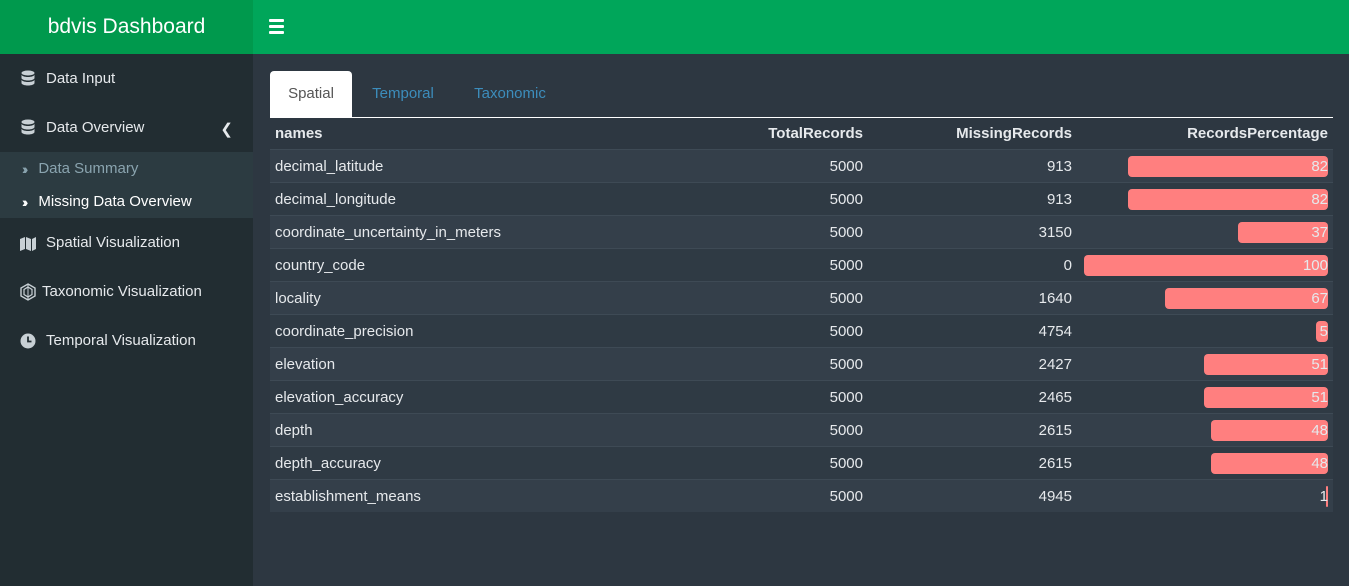 The width and height of the screenshot is (1349, 586). I want to click on percentage-value: 100, so click(1315, 265).